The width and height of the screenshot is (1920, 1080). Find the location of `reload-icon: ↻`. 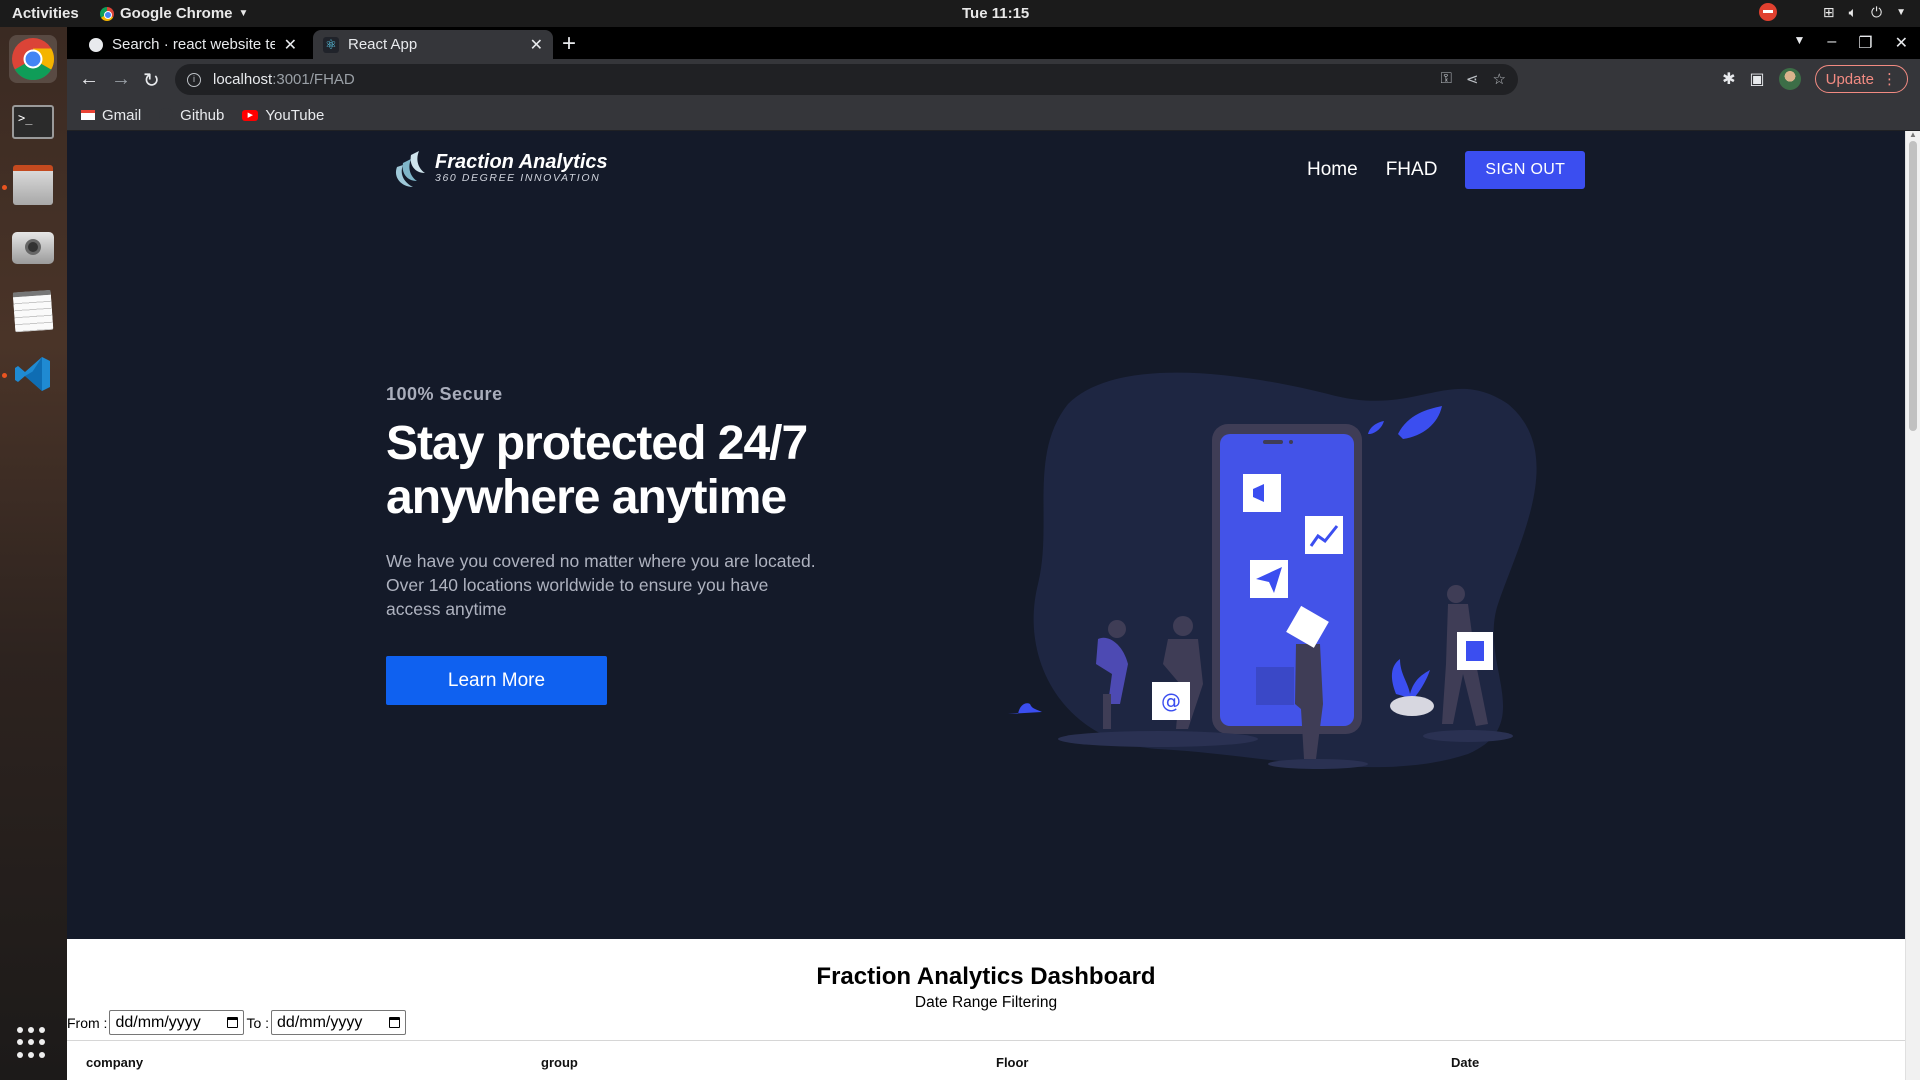

reload-icon: ↻ is located at coordinates (151, 80).